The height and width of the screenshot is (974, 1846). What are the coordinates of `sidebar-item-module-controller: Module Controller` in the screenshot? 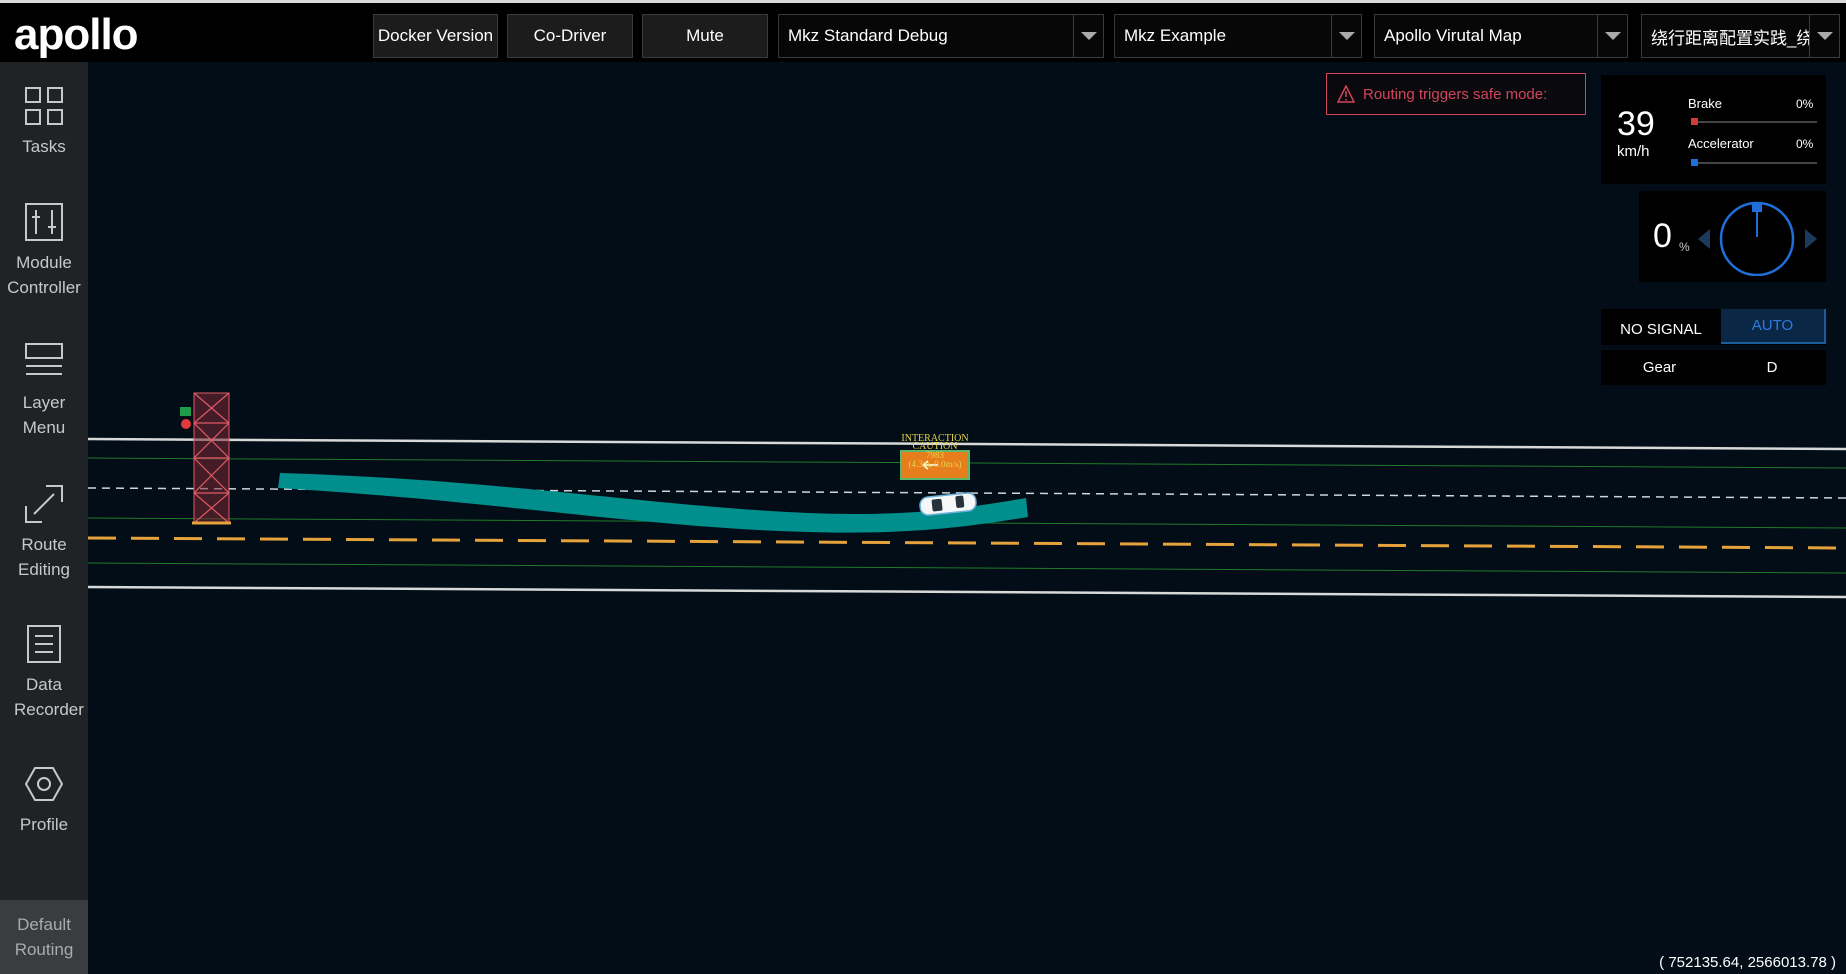 It's located at (44, 251).